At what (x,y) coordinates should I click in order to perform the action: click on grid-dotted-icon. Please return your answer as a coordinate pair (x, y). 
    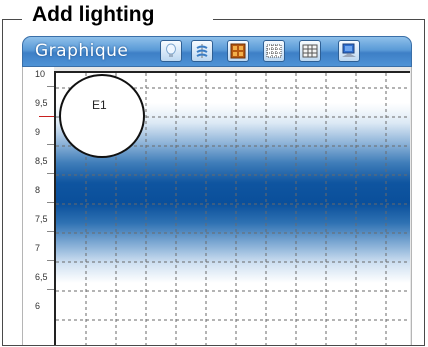
    Looking at the image, I should click on (274, 51).